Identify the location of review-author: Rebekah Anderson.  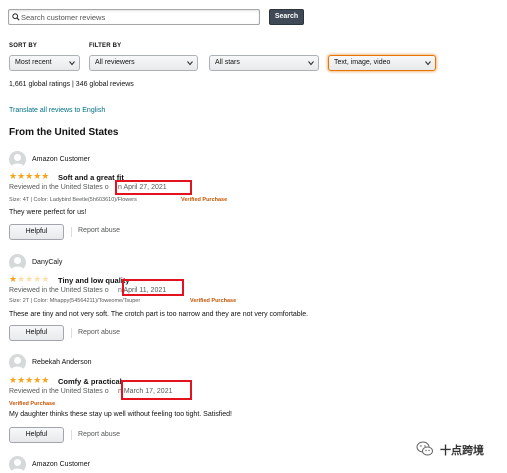
(62, 362).